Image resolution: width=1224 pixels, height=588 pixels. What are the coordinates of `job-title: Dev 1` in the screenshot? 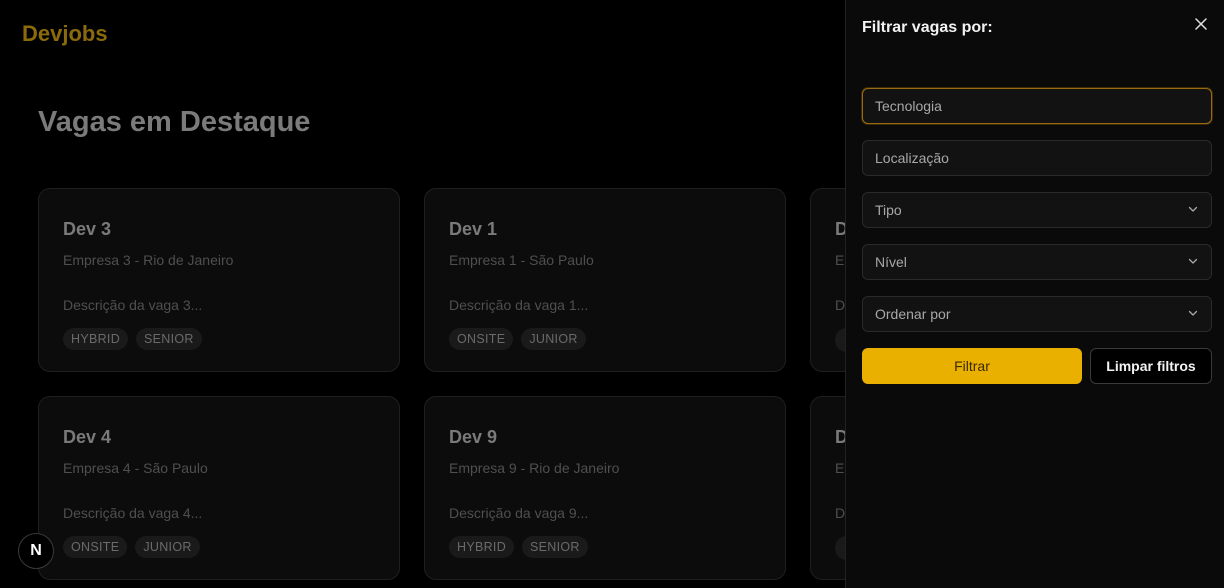 It's located at (473, 229).